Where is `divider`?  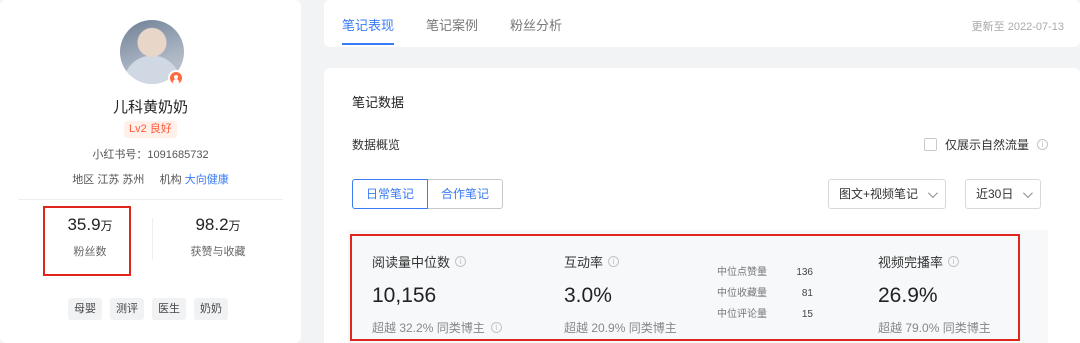
divider is located at coordinates (150, 199).